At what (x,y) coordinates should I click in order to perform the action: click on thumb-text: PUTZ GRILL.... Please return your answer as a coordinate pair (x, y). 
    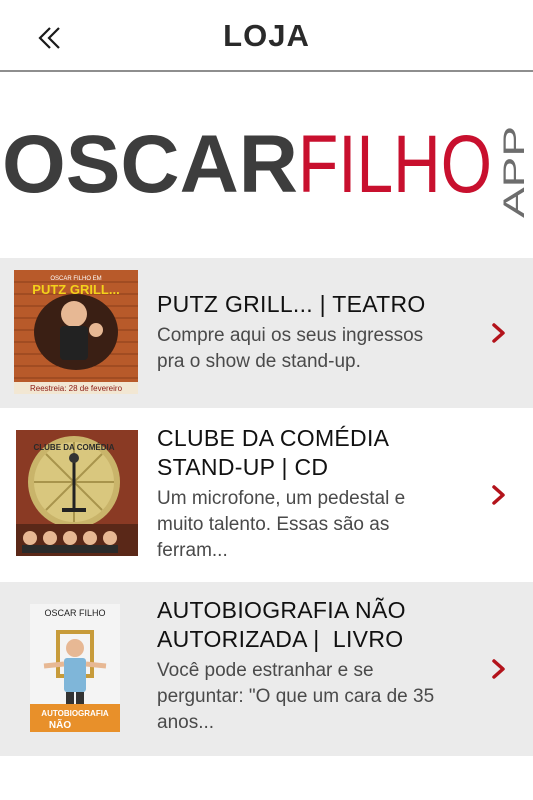
    Looking at the image, I should click on (75, 289).